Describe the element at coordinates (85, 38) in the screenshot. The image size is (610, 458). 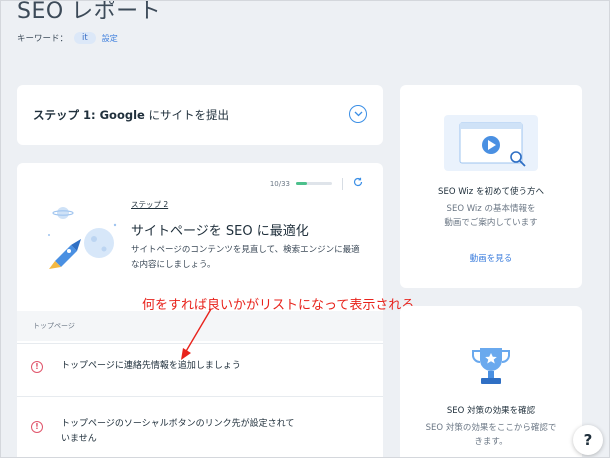
I see `keyword-chip: it` at that location.